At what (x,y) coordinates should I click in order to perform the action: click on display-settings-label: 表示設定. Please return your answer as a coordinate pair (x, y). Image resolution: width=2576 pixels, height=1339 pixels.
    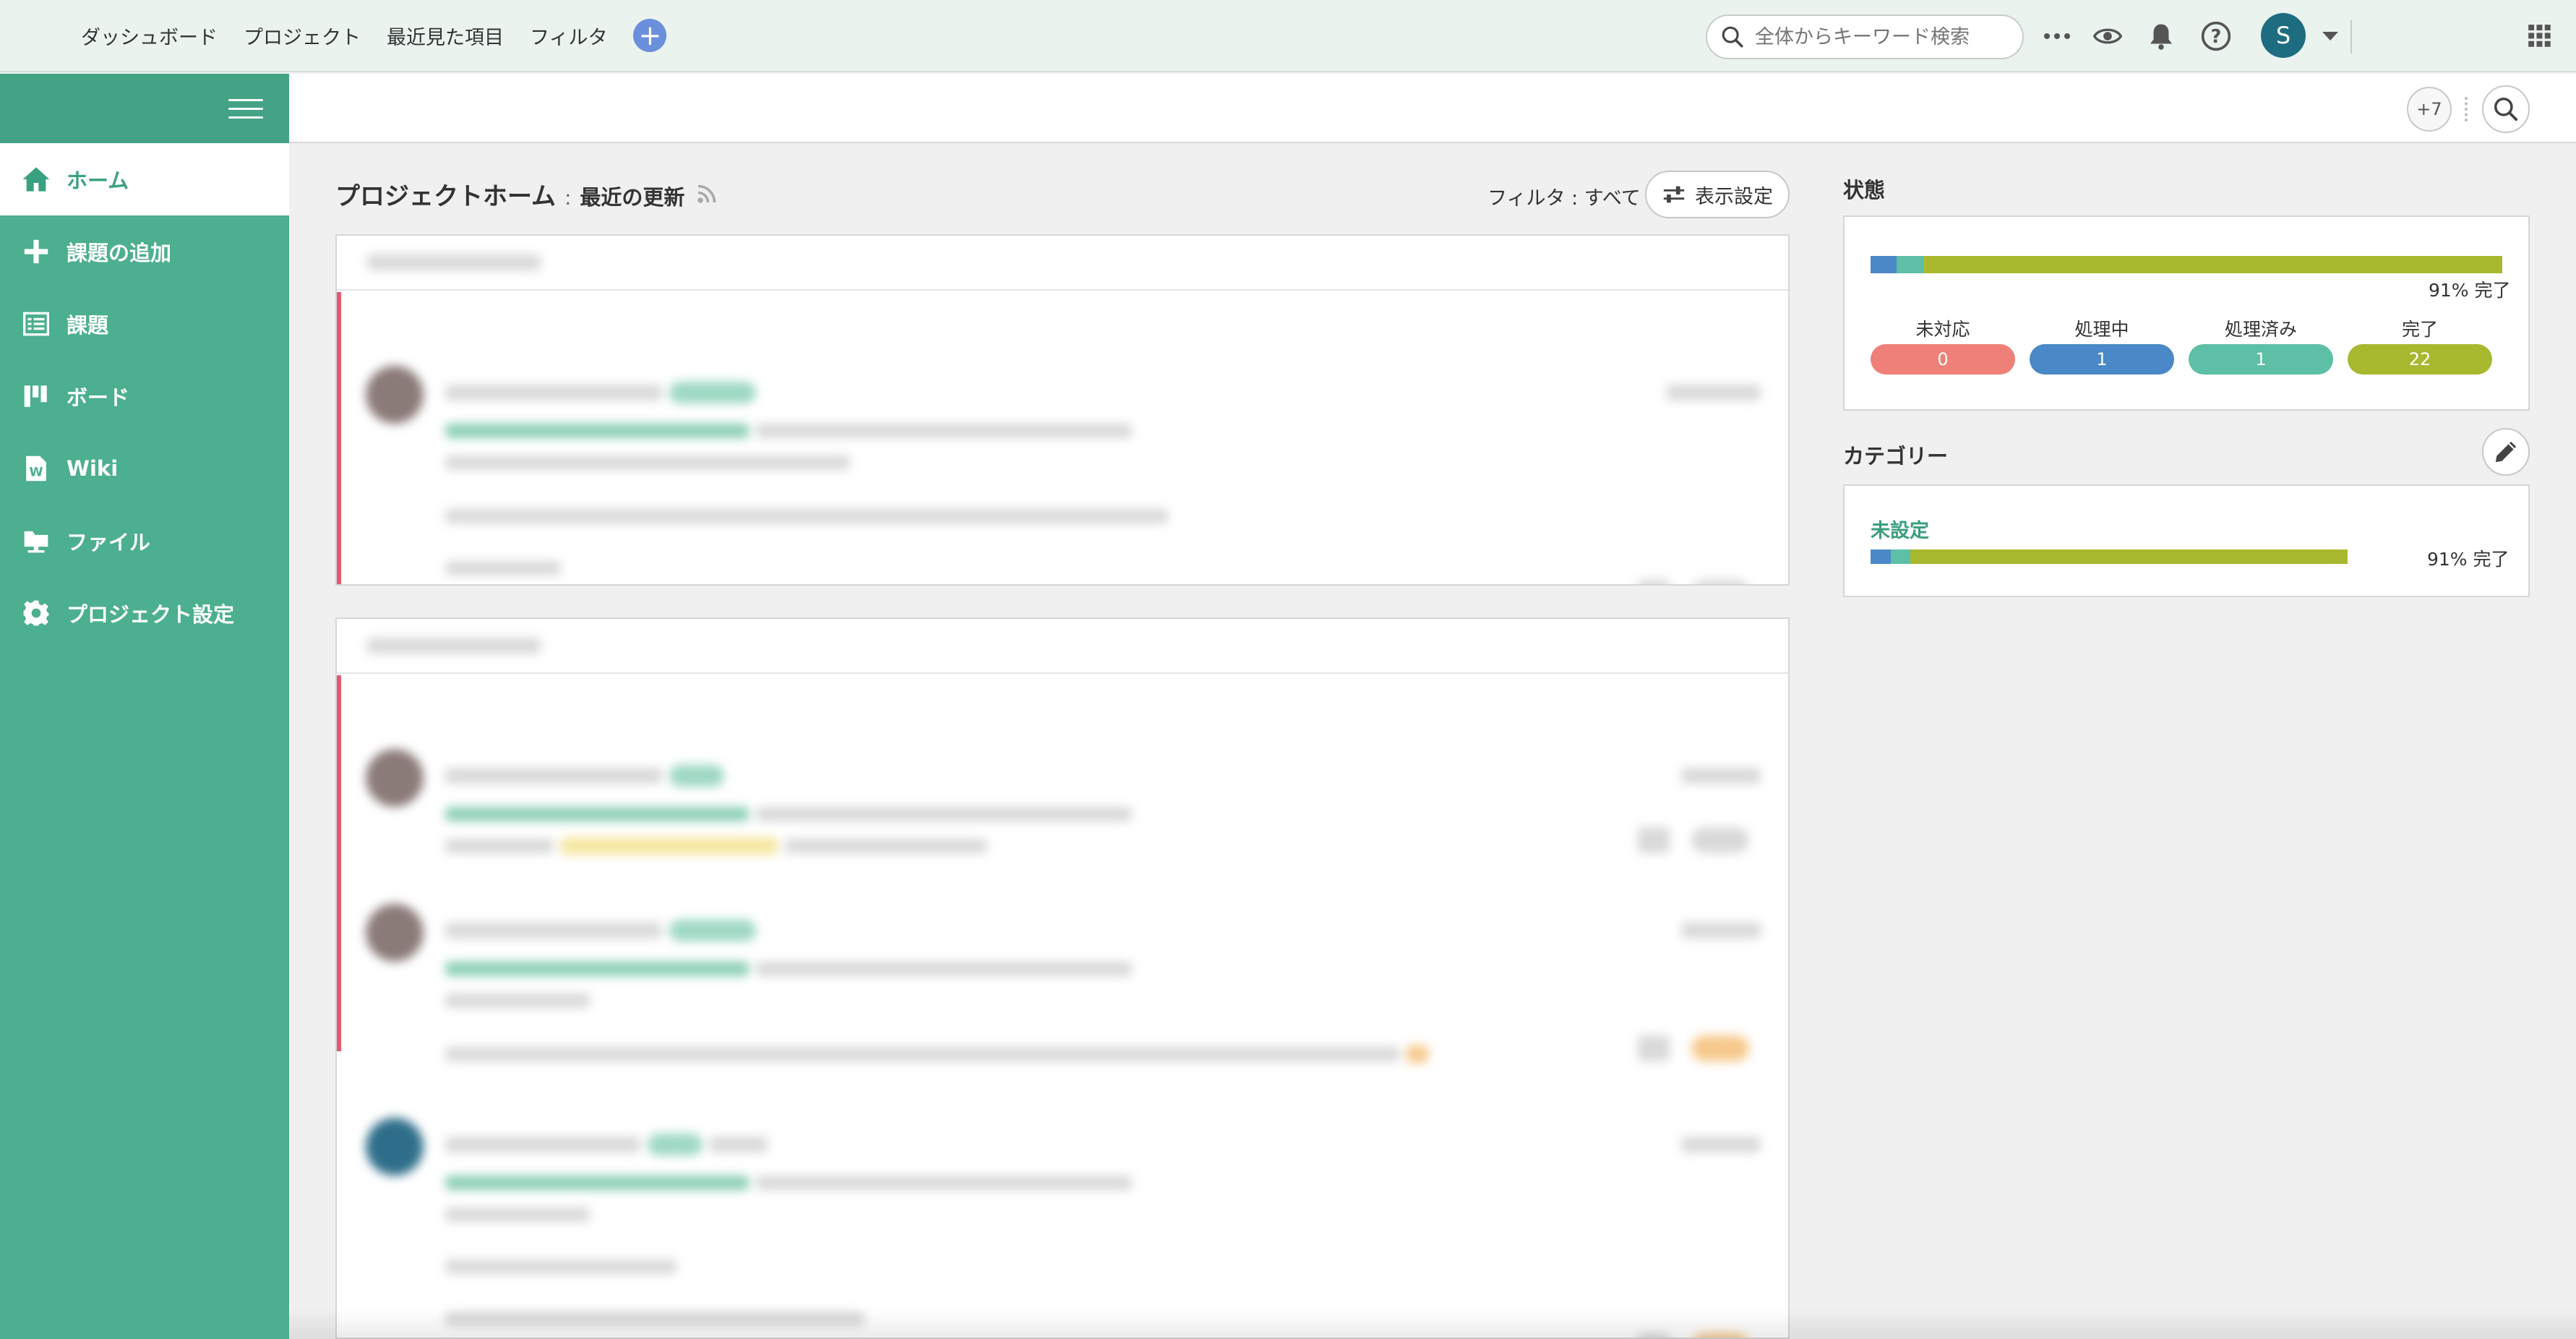
    Looking at the image, I should click on (1734, 196).